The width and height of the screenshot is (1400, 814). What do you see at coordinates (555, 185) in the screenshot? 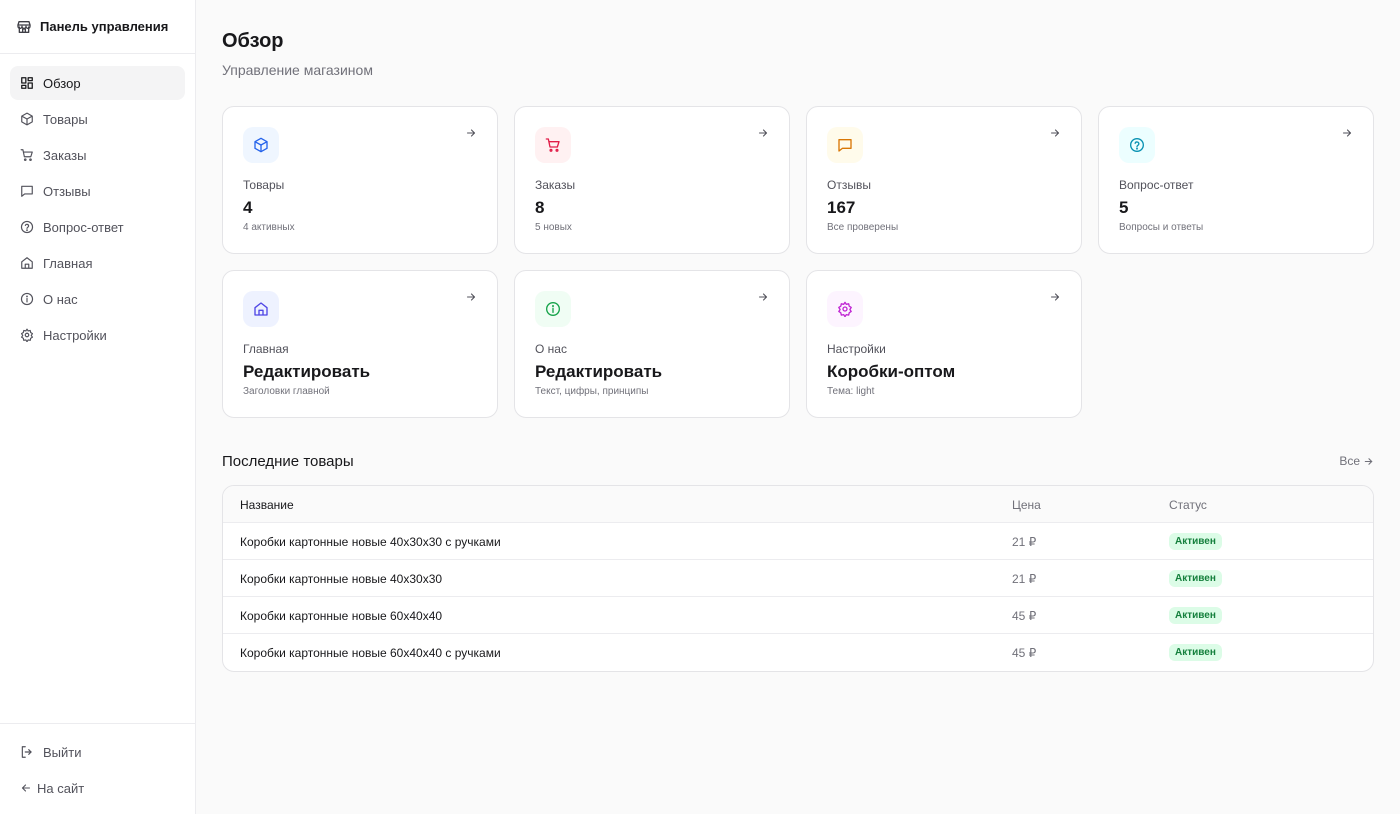
I see `card-label: Заказы` at bounding box center [555, 185].